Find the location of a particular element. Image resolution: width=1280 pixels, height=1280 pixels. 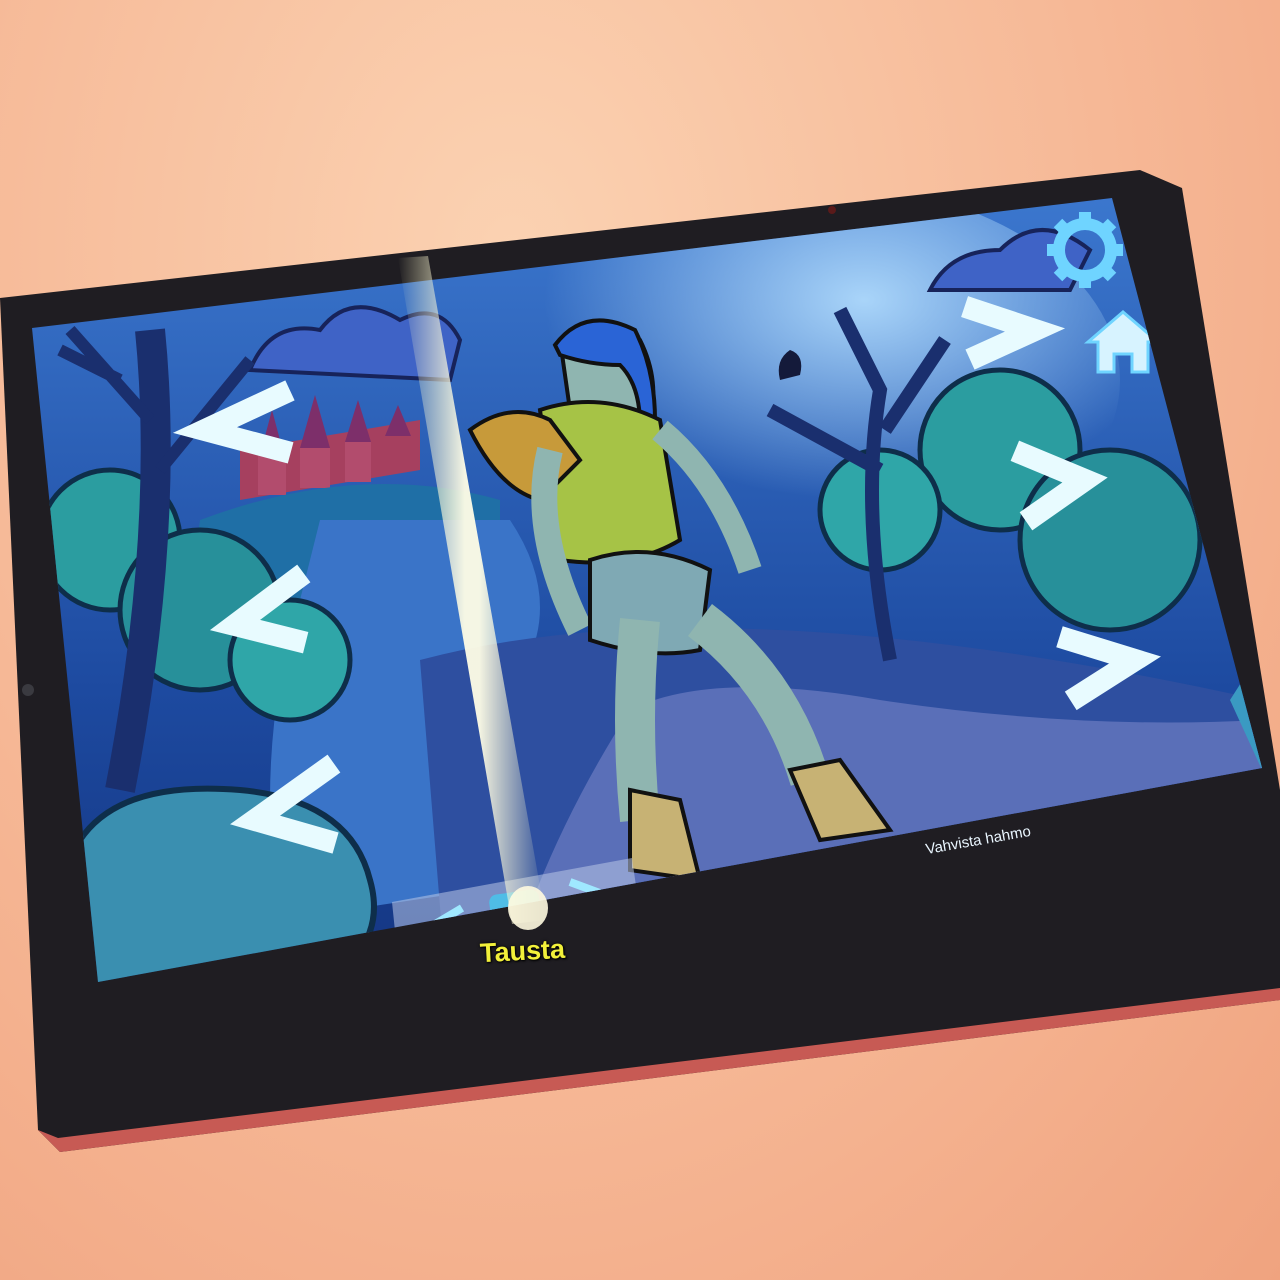

background-selector-label: Tausta is located at coordinates (522, 951).